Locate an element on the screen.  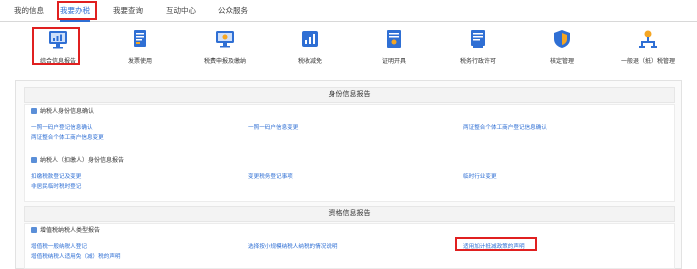
tab-query: 我要查询 is located at coordinates (128, 11).